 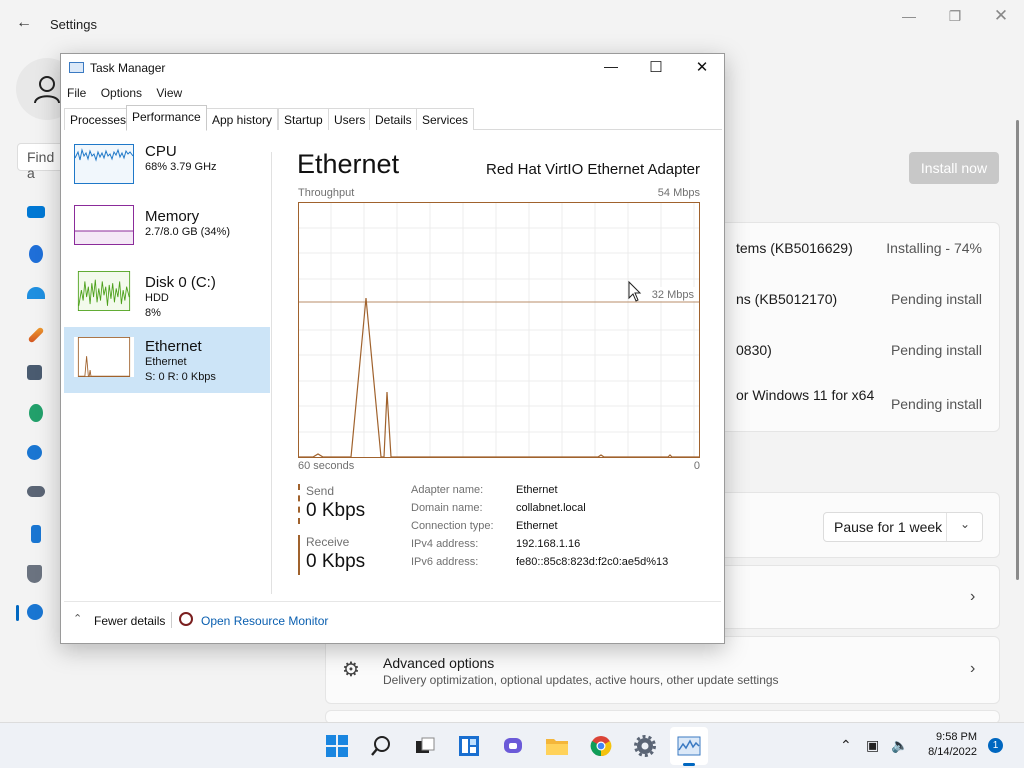 What do you see at coordinates (447, 490) in the screenshot?
I see `info-key: Adapter name:` at bounding box center [447, 490].